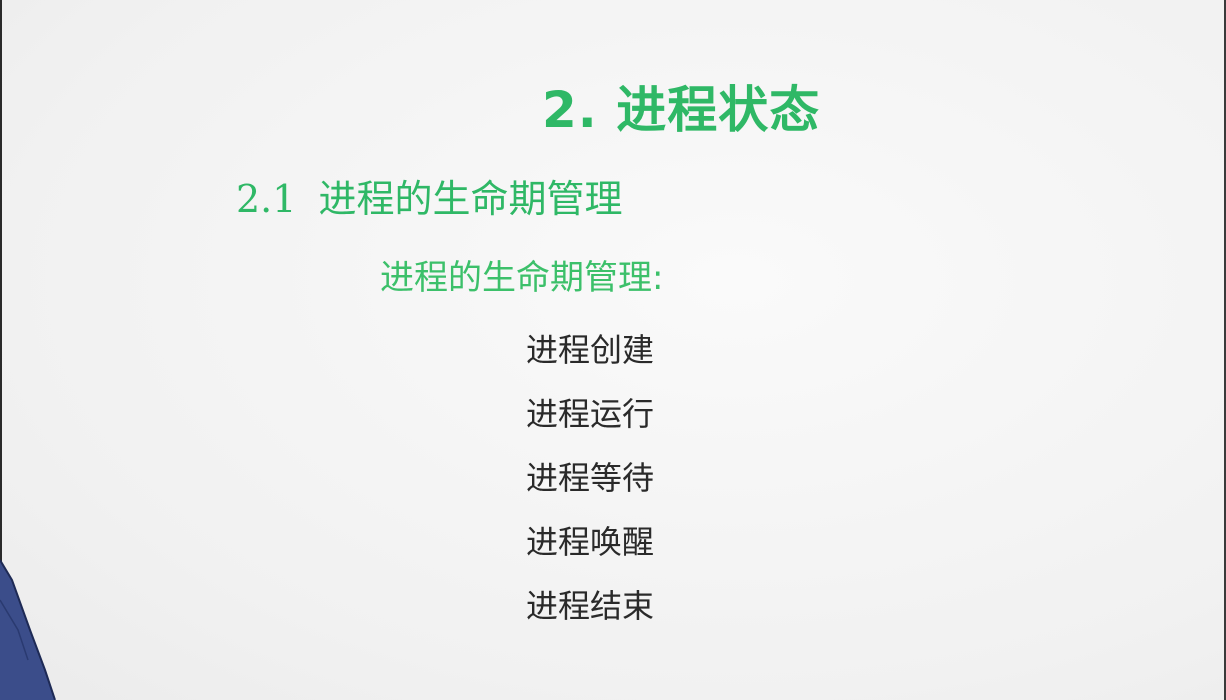 The width and height of the screenshot is (1226, 700). Describe the element at coordinates (522, 278) in the screenshot. I see `list-heading: 进程的生命期管理:` at that location.